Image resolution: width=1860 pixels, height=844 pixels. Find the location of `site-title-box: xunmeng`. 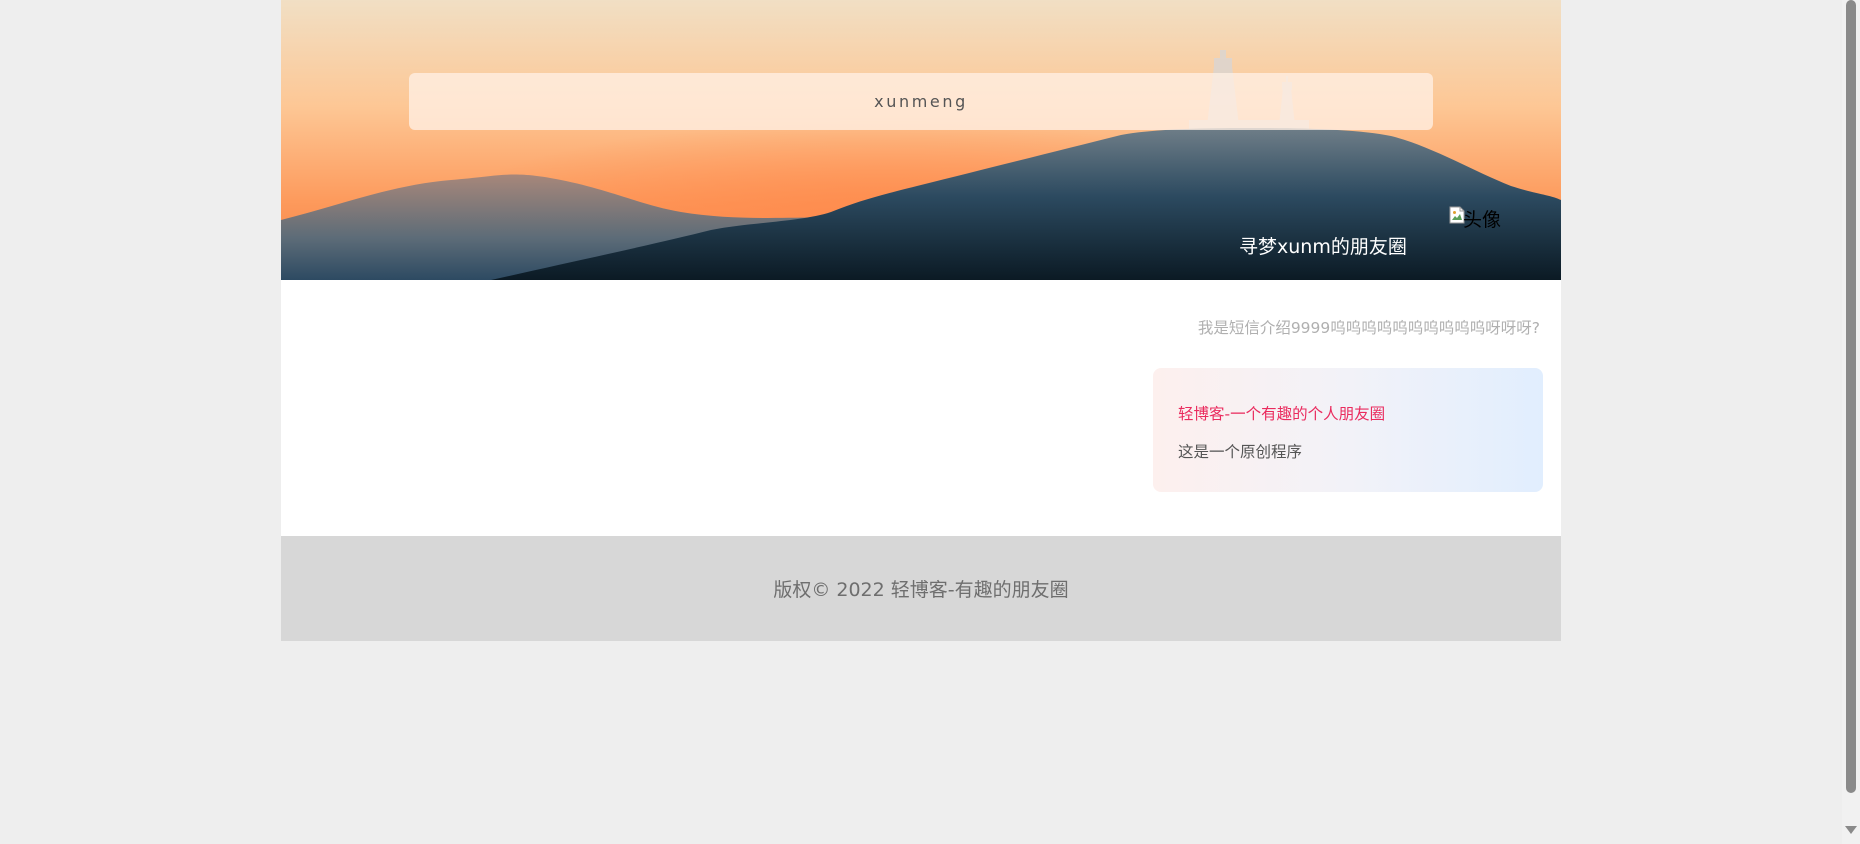

site-title-box: xunmeng is located at coordinates (921, 101).